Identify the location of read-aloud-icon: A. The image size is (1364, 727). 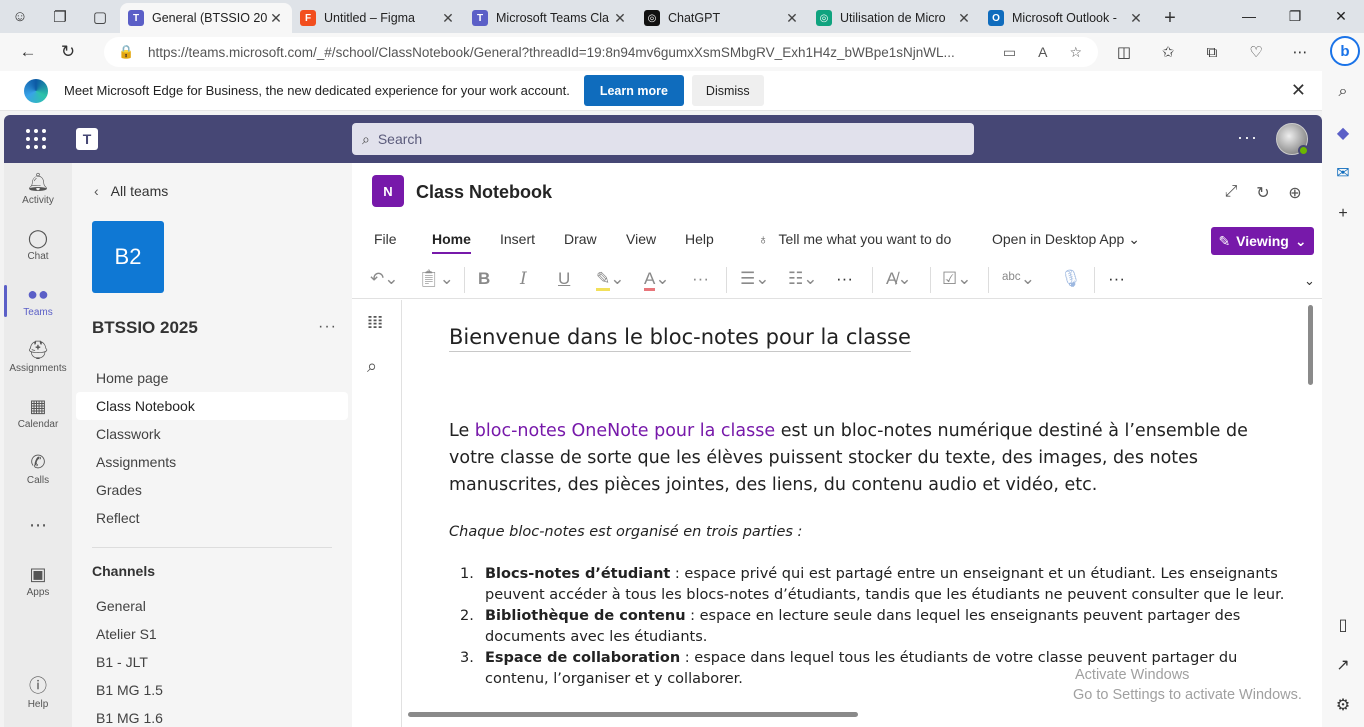
(1042, 52).